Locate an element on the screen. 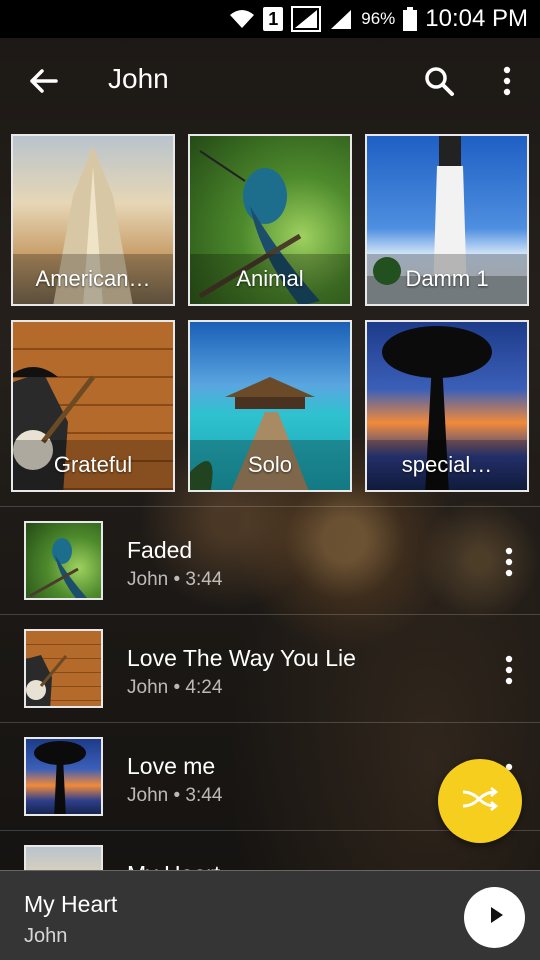 Image resolution: width=540 pixels, height=960 pixels. signal-icon is located at coordinates (306, 19).